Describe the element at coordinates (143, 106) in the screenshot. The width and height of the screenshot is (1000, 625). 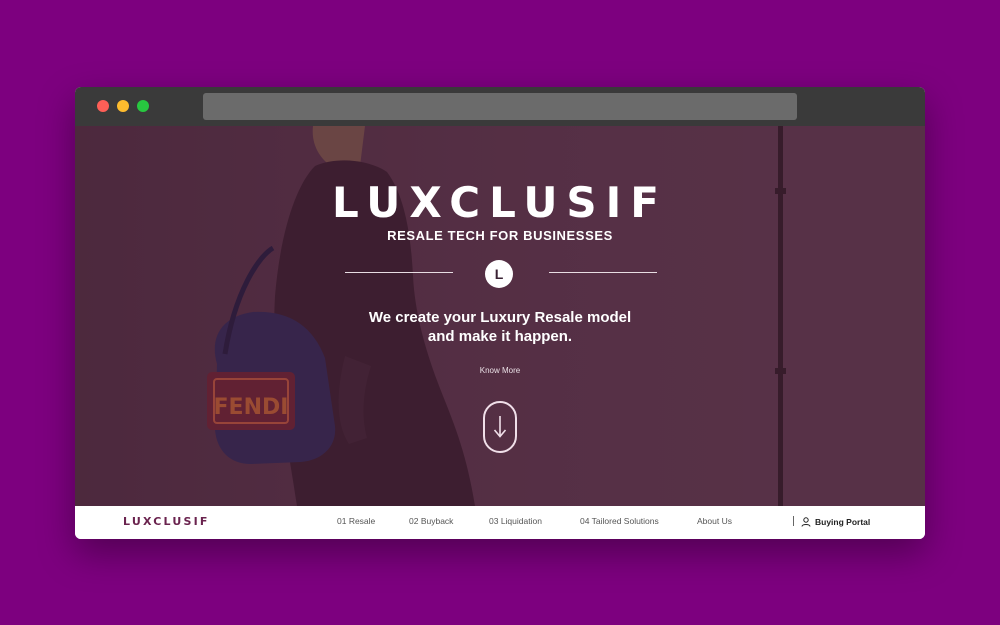
I see `maximize-window-button` at that location.